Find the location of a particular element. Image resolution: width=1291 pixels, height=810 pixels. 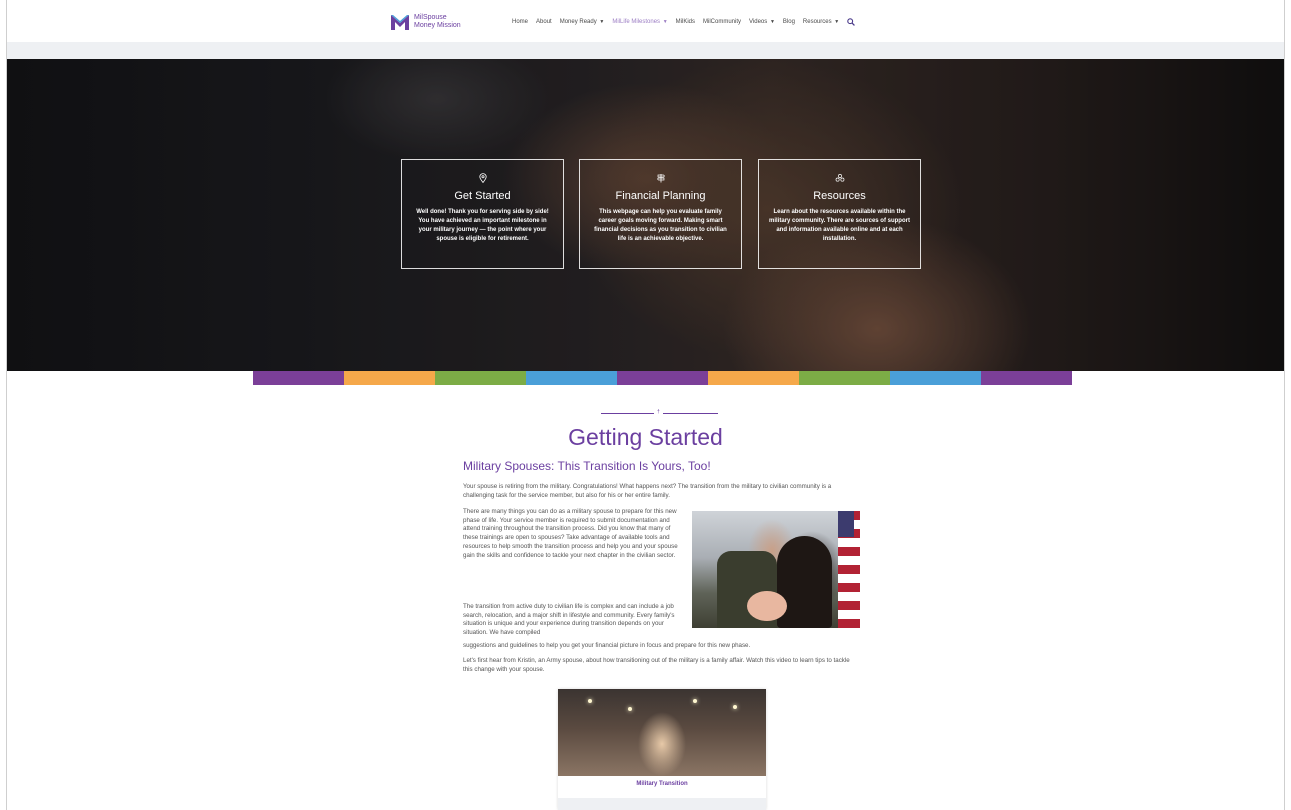

nav-videos: Videos ▼ is located at coordinates (762, 22).